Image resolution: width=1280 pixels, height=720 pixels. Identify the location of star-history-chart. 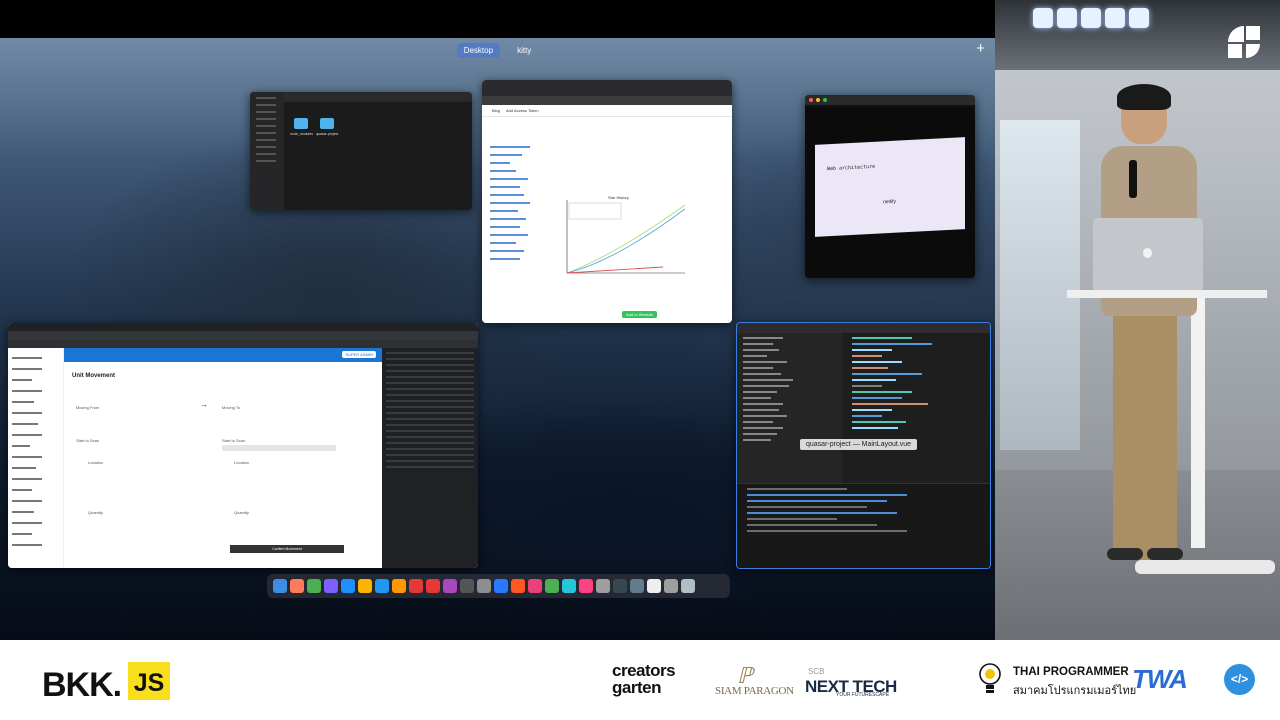
(626, 237).